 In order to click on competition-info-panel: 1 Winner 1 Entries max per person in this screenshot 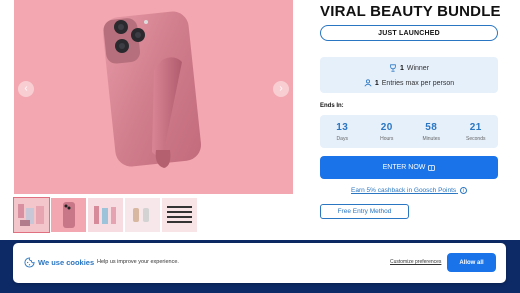, I will do `click(409, 75)`.